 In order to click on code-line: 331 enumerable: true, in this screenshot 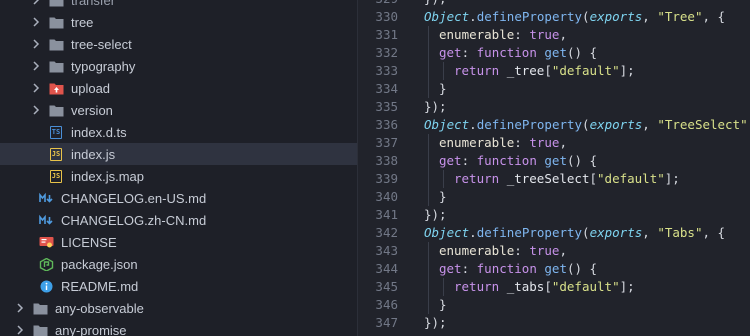, I will do `click(554, 35)`.